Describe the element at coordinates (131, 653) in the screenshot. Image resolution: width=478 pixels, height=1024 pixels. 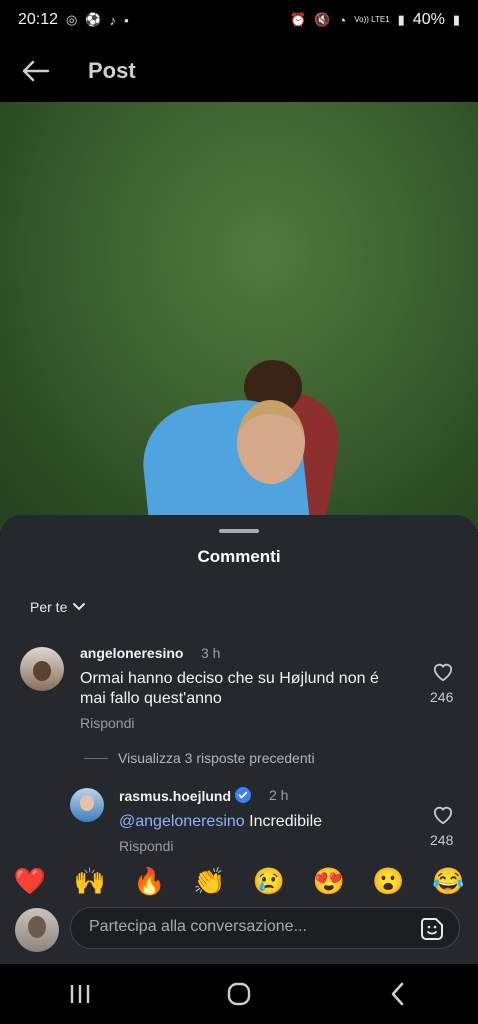
I see `comment-username: angeloneresino` at that location.